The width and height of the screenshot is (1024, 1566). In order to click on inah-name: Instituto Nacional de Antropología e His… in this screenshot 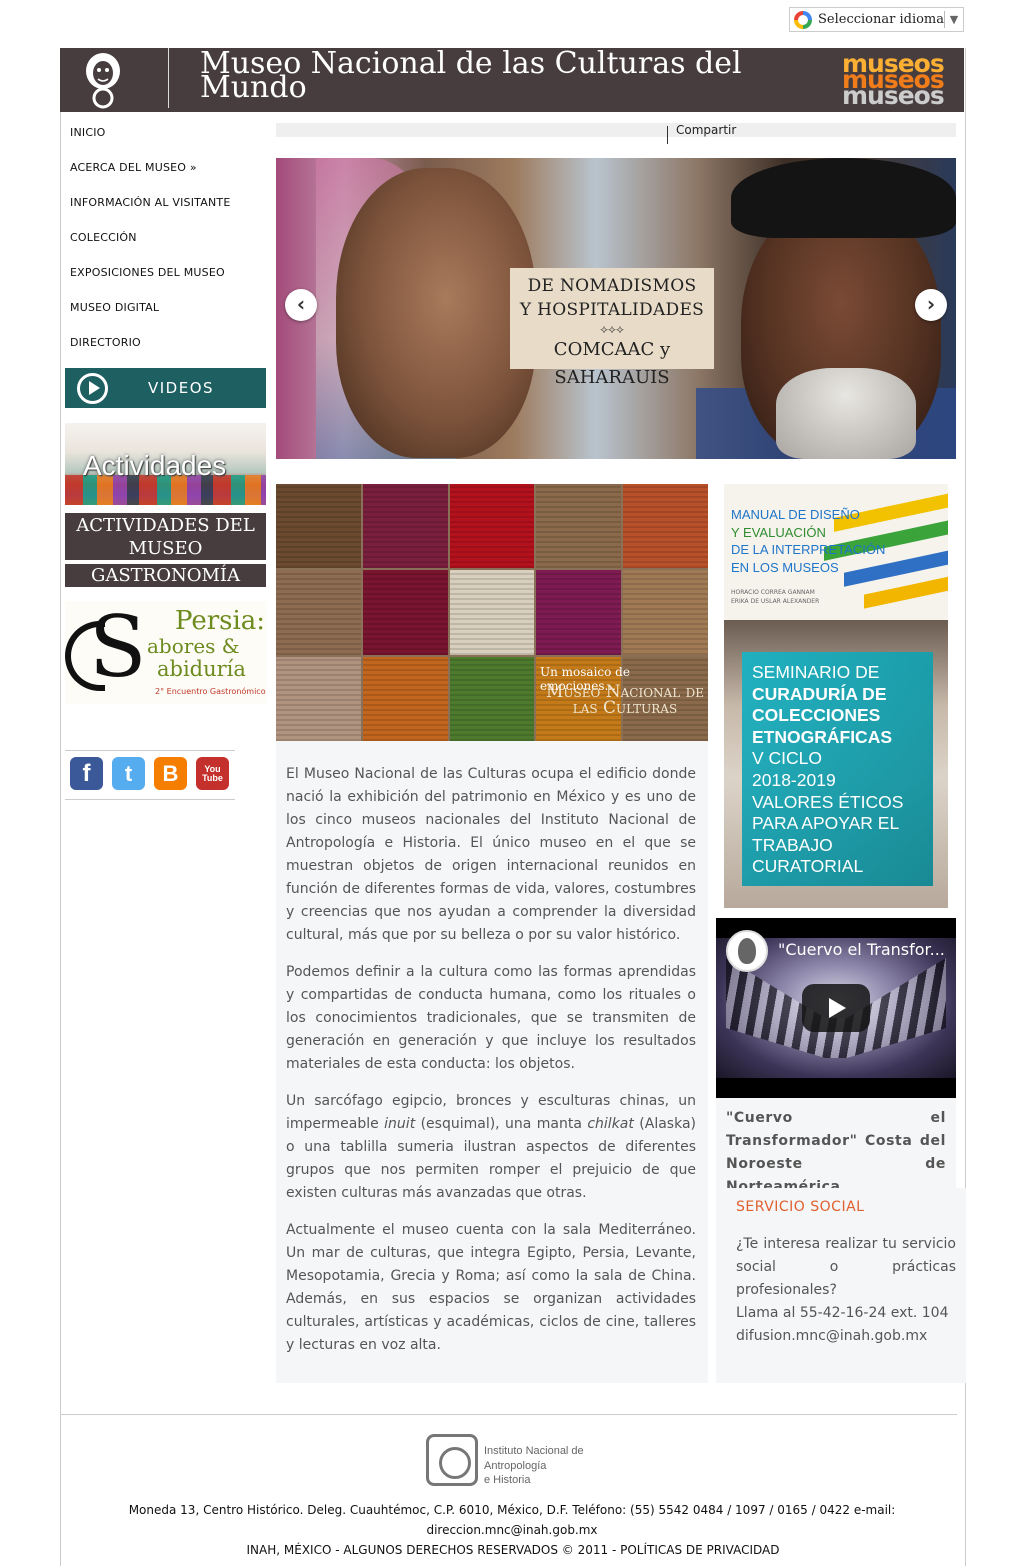, I will do `click(534, 1466)`.